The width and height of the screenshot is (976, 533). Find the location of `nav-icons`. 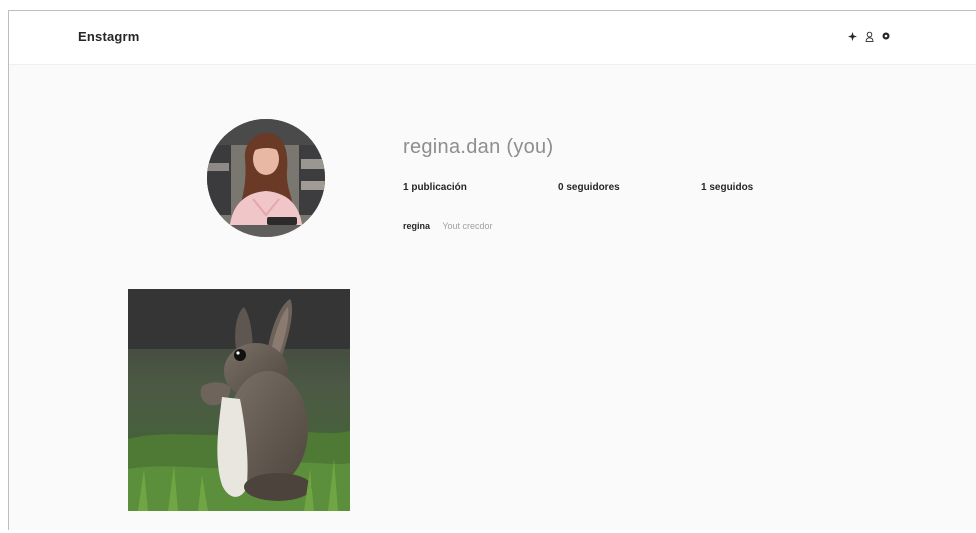

nav-icons is located at coordinates (869, 36).